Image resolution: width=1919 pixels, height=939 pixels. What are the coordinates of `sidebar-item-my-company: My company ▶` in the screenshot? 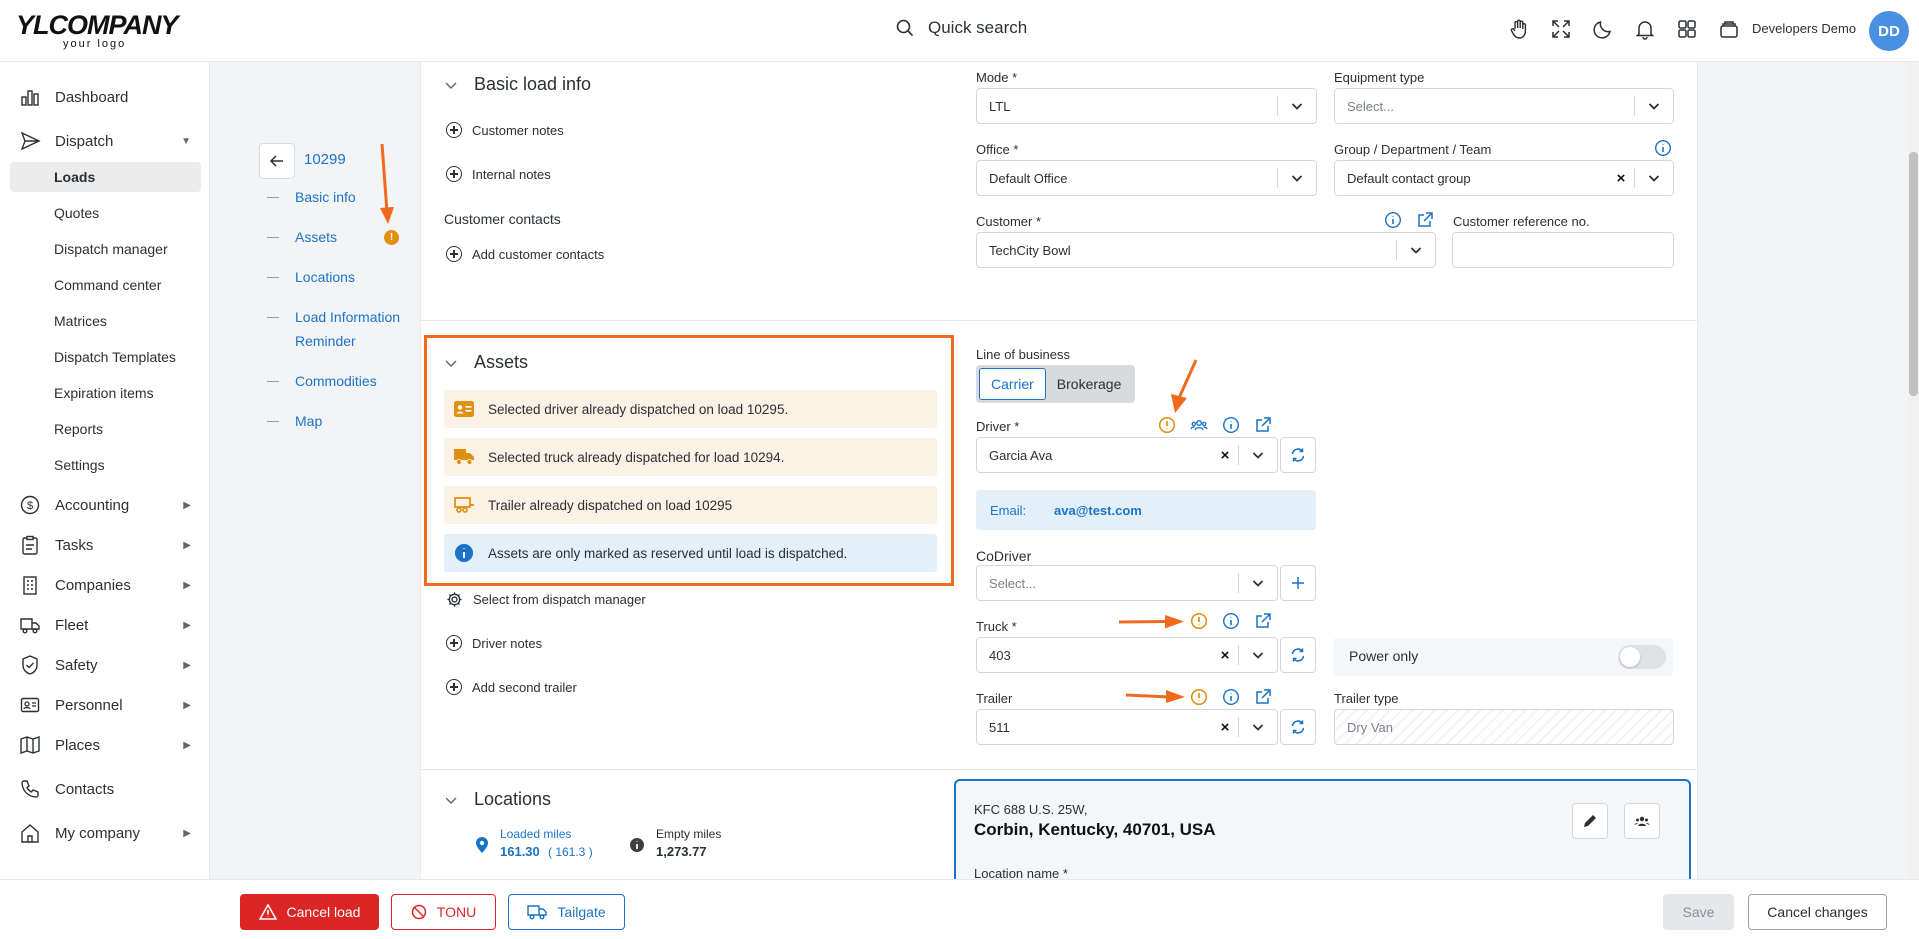 It's located at (105, 833).